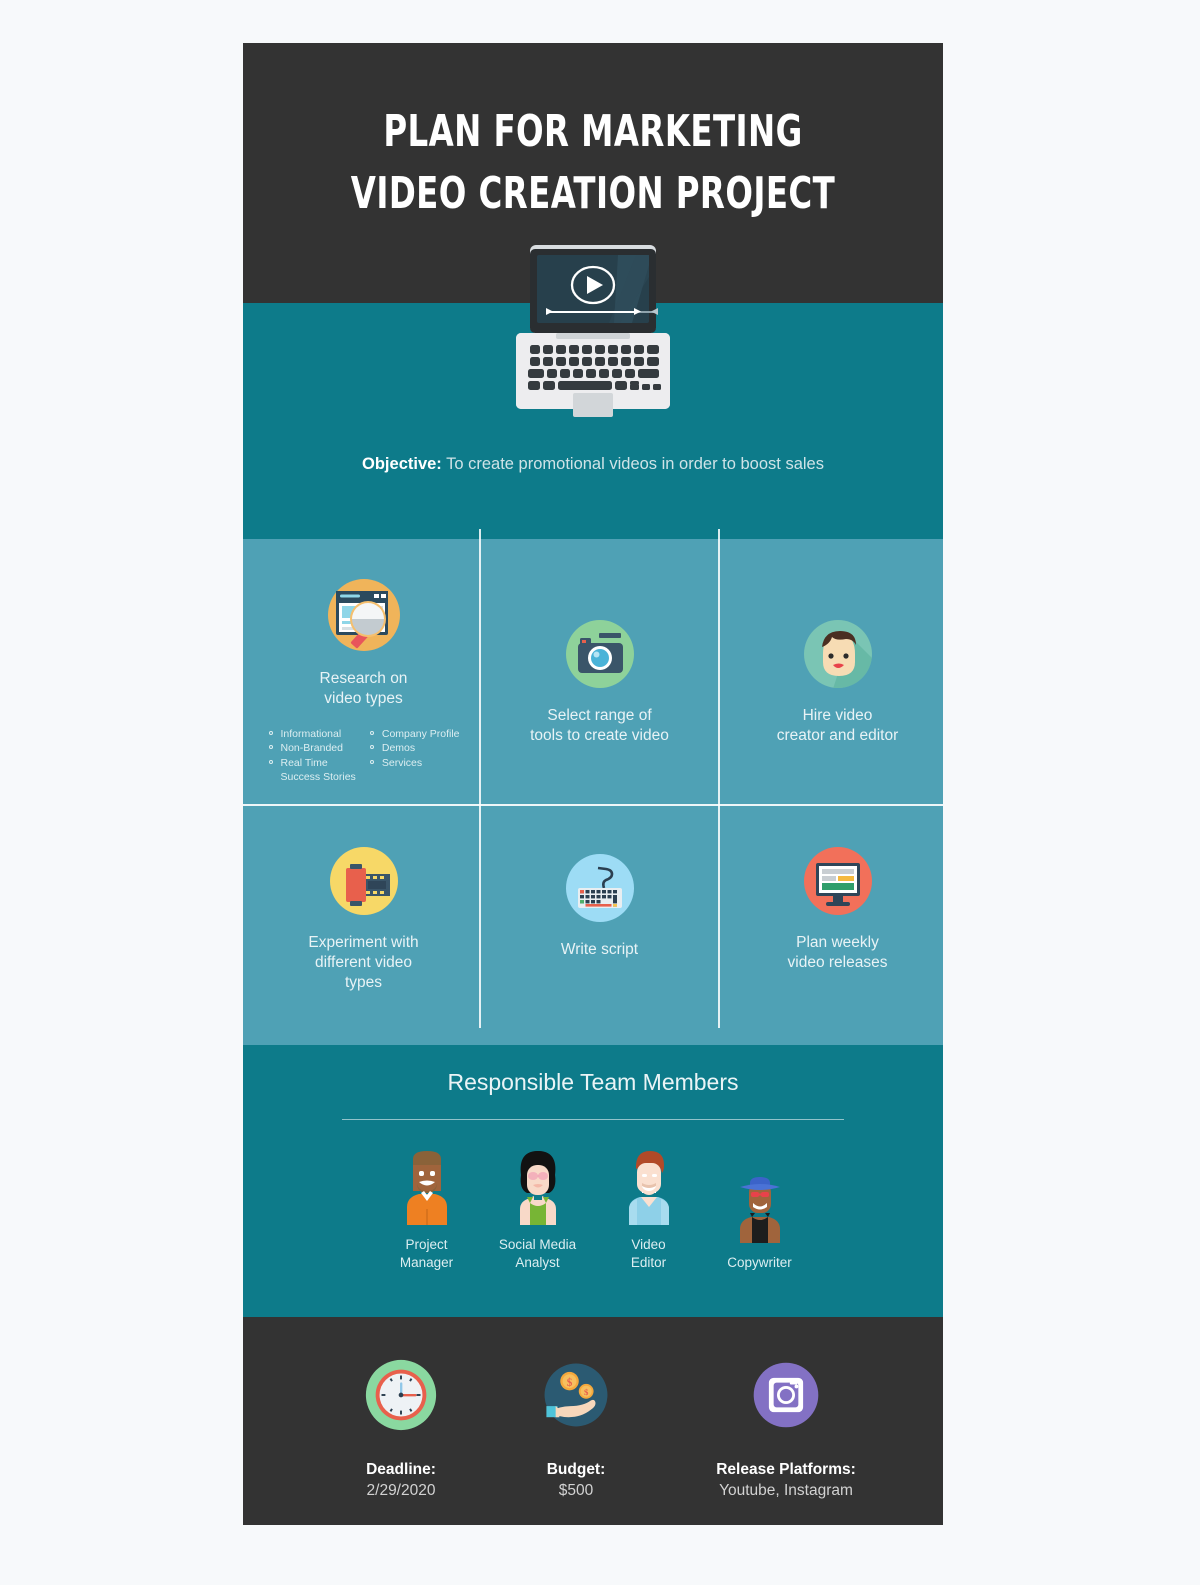 This screenshot has height=1585, width=1200. What do you see at coordinates (402, 464) in the screenshot?
I see `objective-label: Objective:` at bounding box center [402, 464].